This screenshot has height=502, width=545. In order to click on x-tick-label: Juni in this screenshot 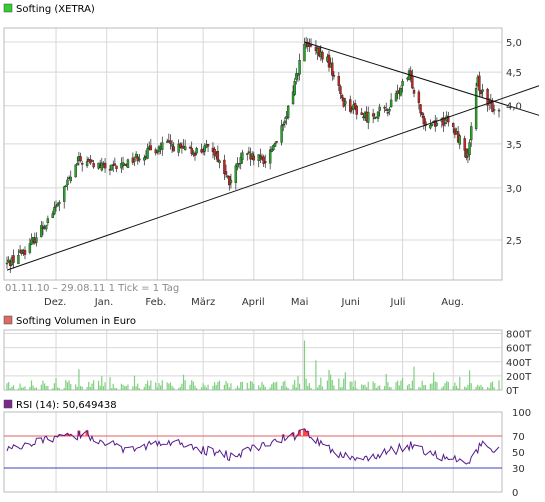, I will do `click(350, 302)`.